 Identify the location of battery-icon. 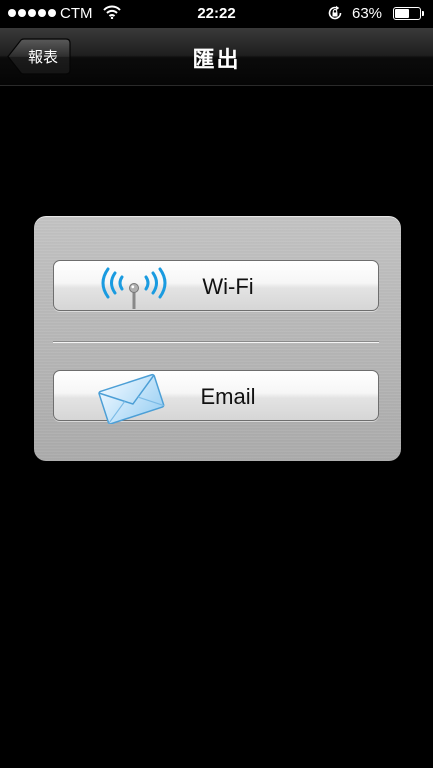
(408, 13).